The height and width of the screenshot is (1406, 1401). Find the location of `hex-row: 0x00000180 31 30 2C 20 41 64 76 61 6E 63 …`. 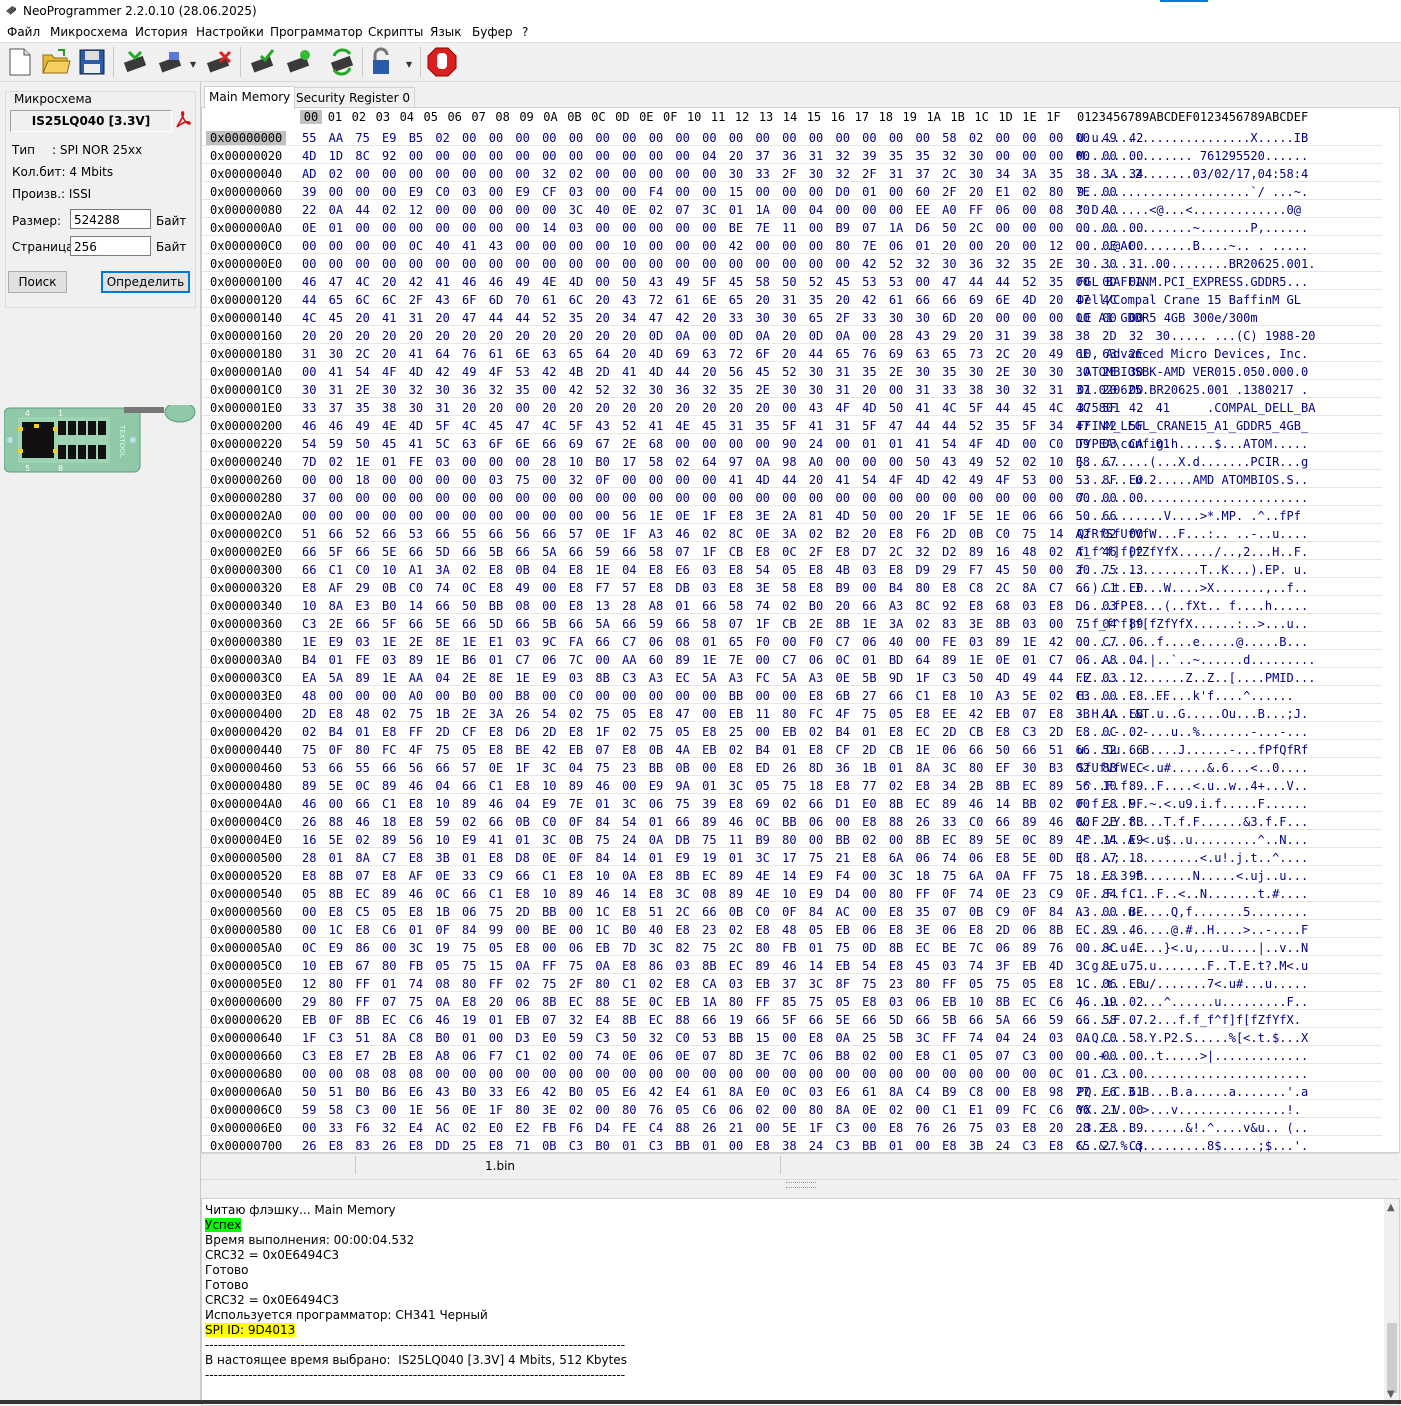

hex-row: 0x00000180 31 30 2C 20 41 64 76 61 6E 63 … is located at coordinates (792, 353).